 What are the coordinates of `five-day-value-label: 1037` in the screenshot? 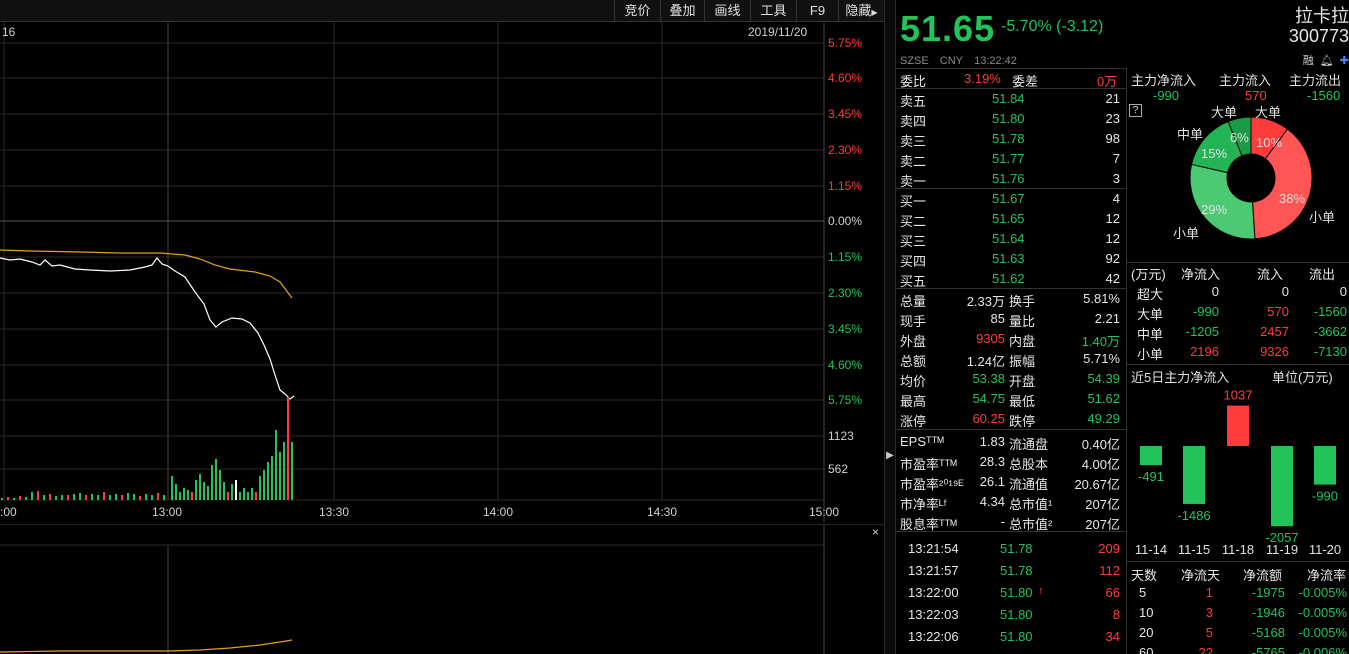 It's located at (1238, 395).